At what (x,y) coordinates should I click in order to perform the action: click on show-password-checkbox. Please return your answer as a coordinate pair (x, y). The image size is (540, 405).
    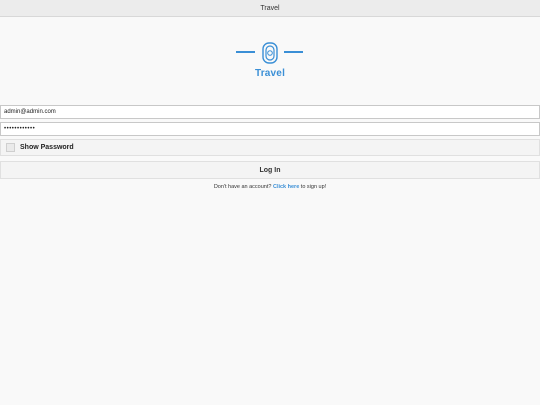
    Looking at the image, I should click on (10, 147).